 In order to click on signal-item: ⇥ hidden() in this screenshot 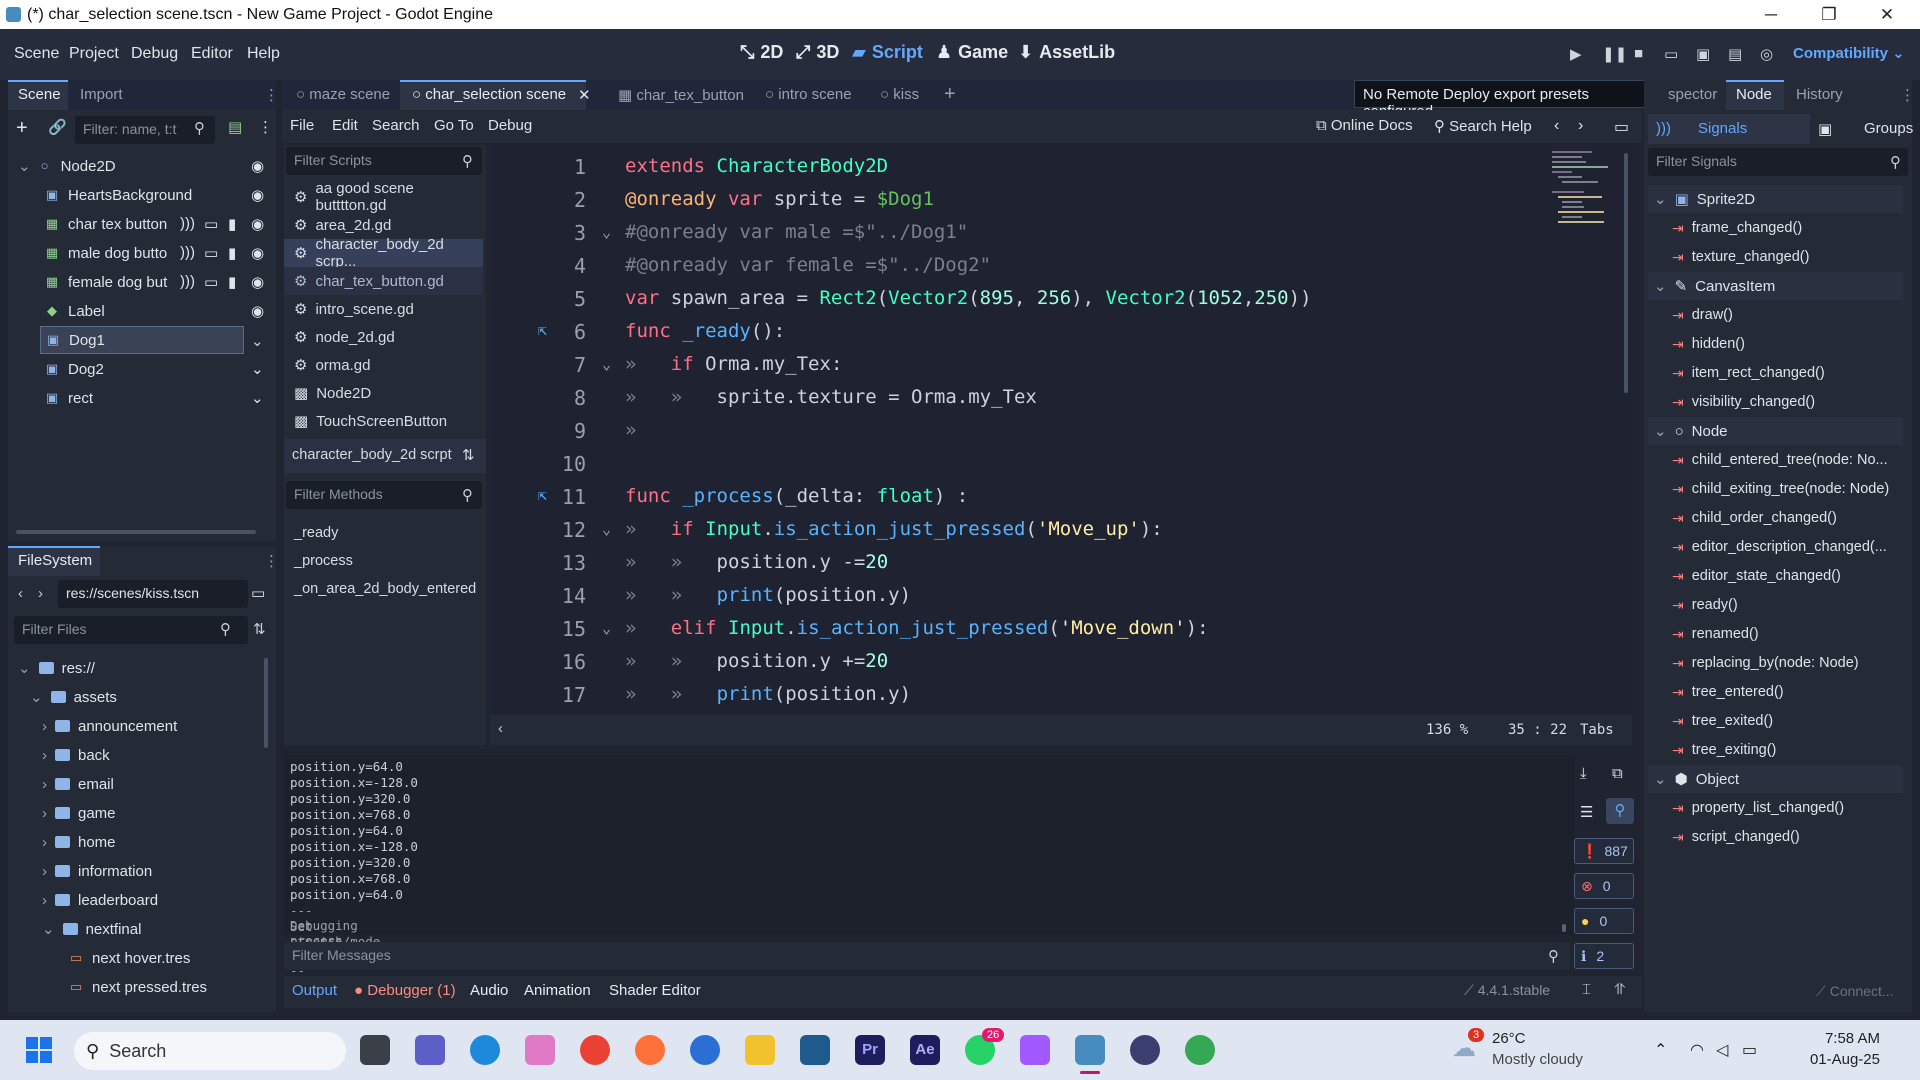, I will do `click(1708, 344)`.